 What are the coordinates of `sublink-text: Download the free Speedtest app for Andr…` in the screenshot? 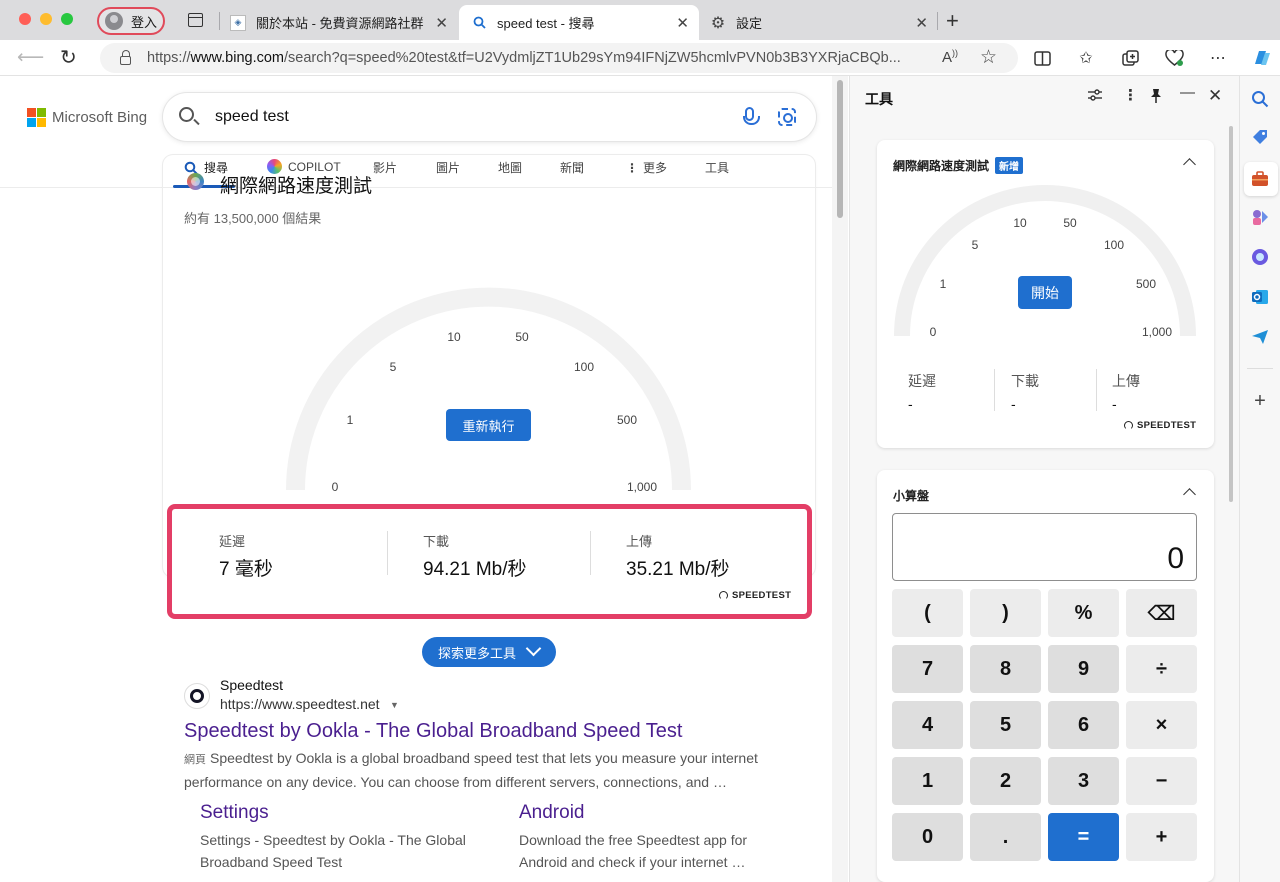 It's located at (633, 851).